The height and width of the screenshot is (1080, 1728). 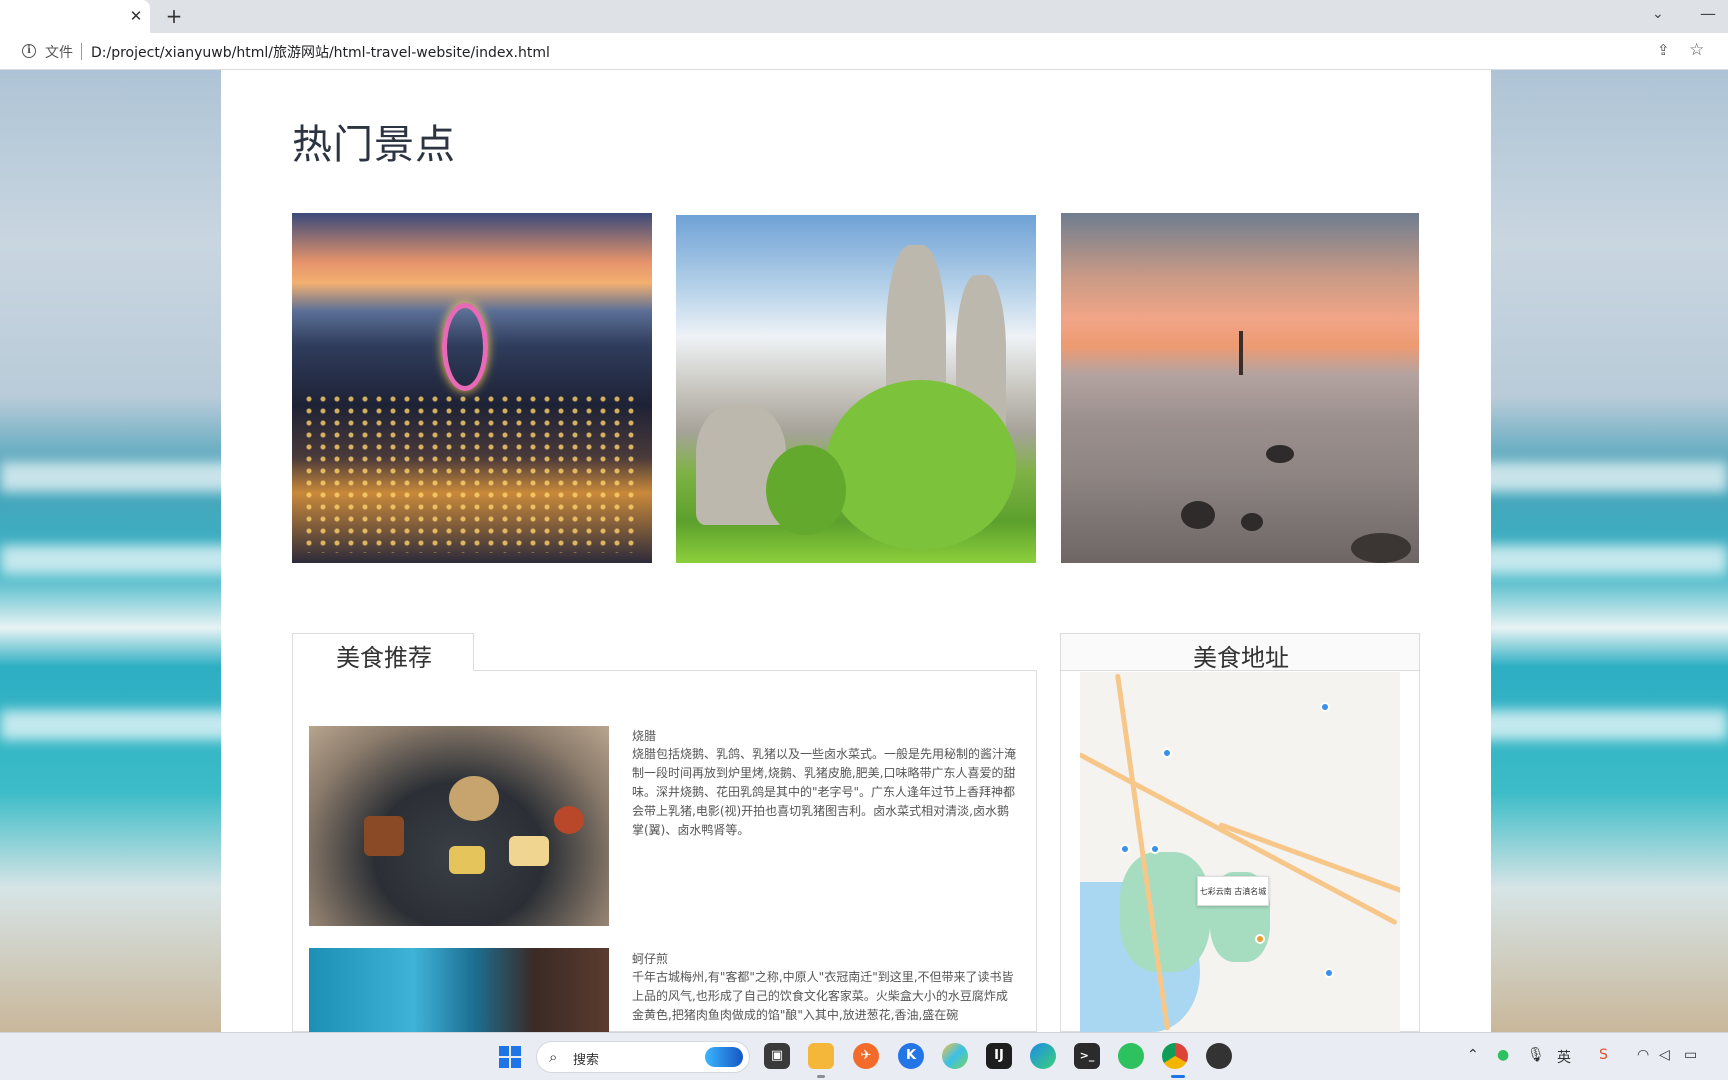 I want to click on food-address-tab: 美食地址, so click(x=1240, y=652).